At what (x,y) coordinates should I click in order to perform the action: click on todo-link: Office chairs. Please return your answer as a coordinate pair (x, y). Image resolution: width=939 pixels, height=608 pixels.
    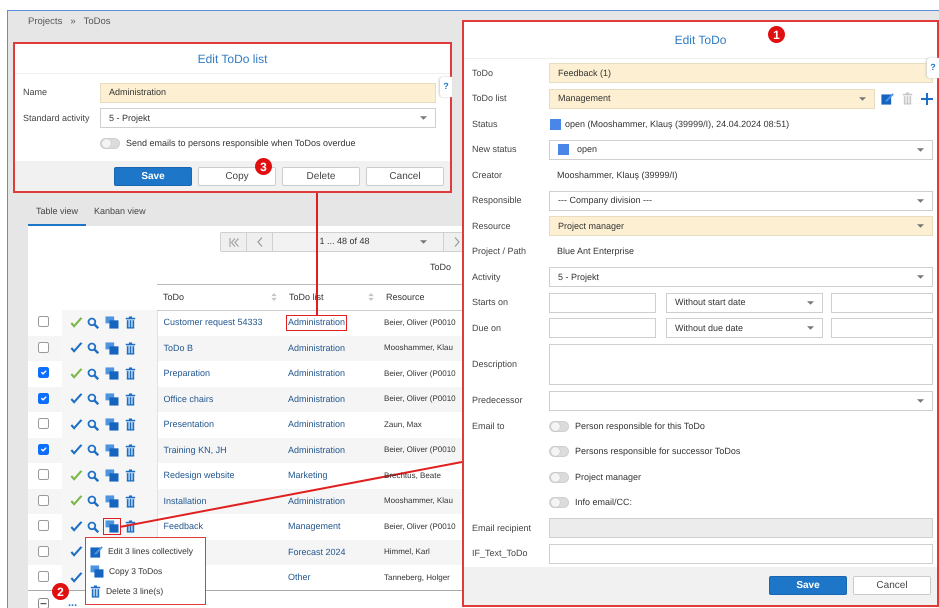
    Looking at the image, I should click on (189, 399).